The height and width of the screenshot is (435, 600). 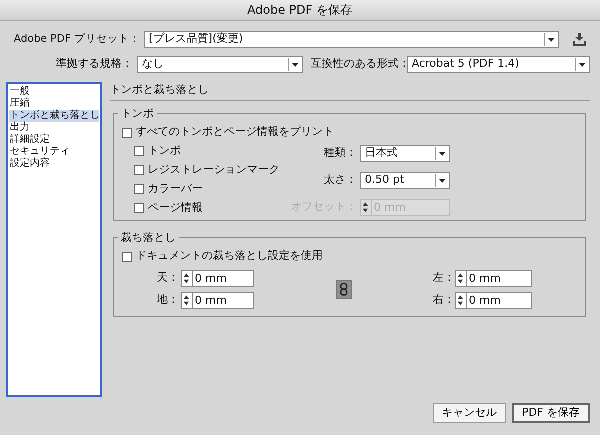 What do you see at coordinates (551, 413) in the screenshot?
I see `dialog-button: PDF を保存` at bounding box center [551, 413].